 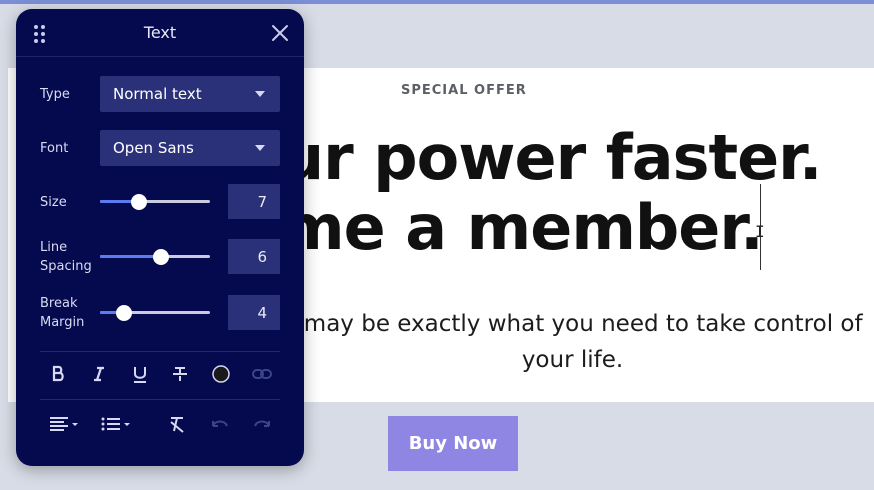 What do you see at coordinates (522, 227) in the screenshot?
I see `headline-line-2: me a member.` at bounding box center [522, 227].